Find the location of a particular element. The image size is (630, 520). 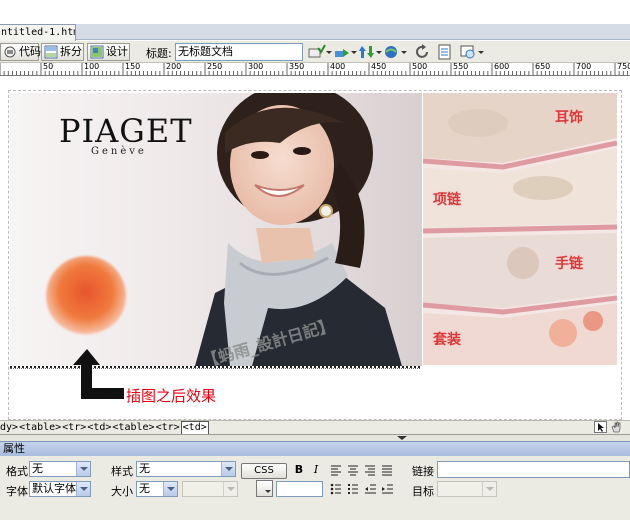

properties-panel-header is located at coordinates (315, 448).